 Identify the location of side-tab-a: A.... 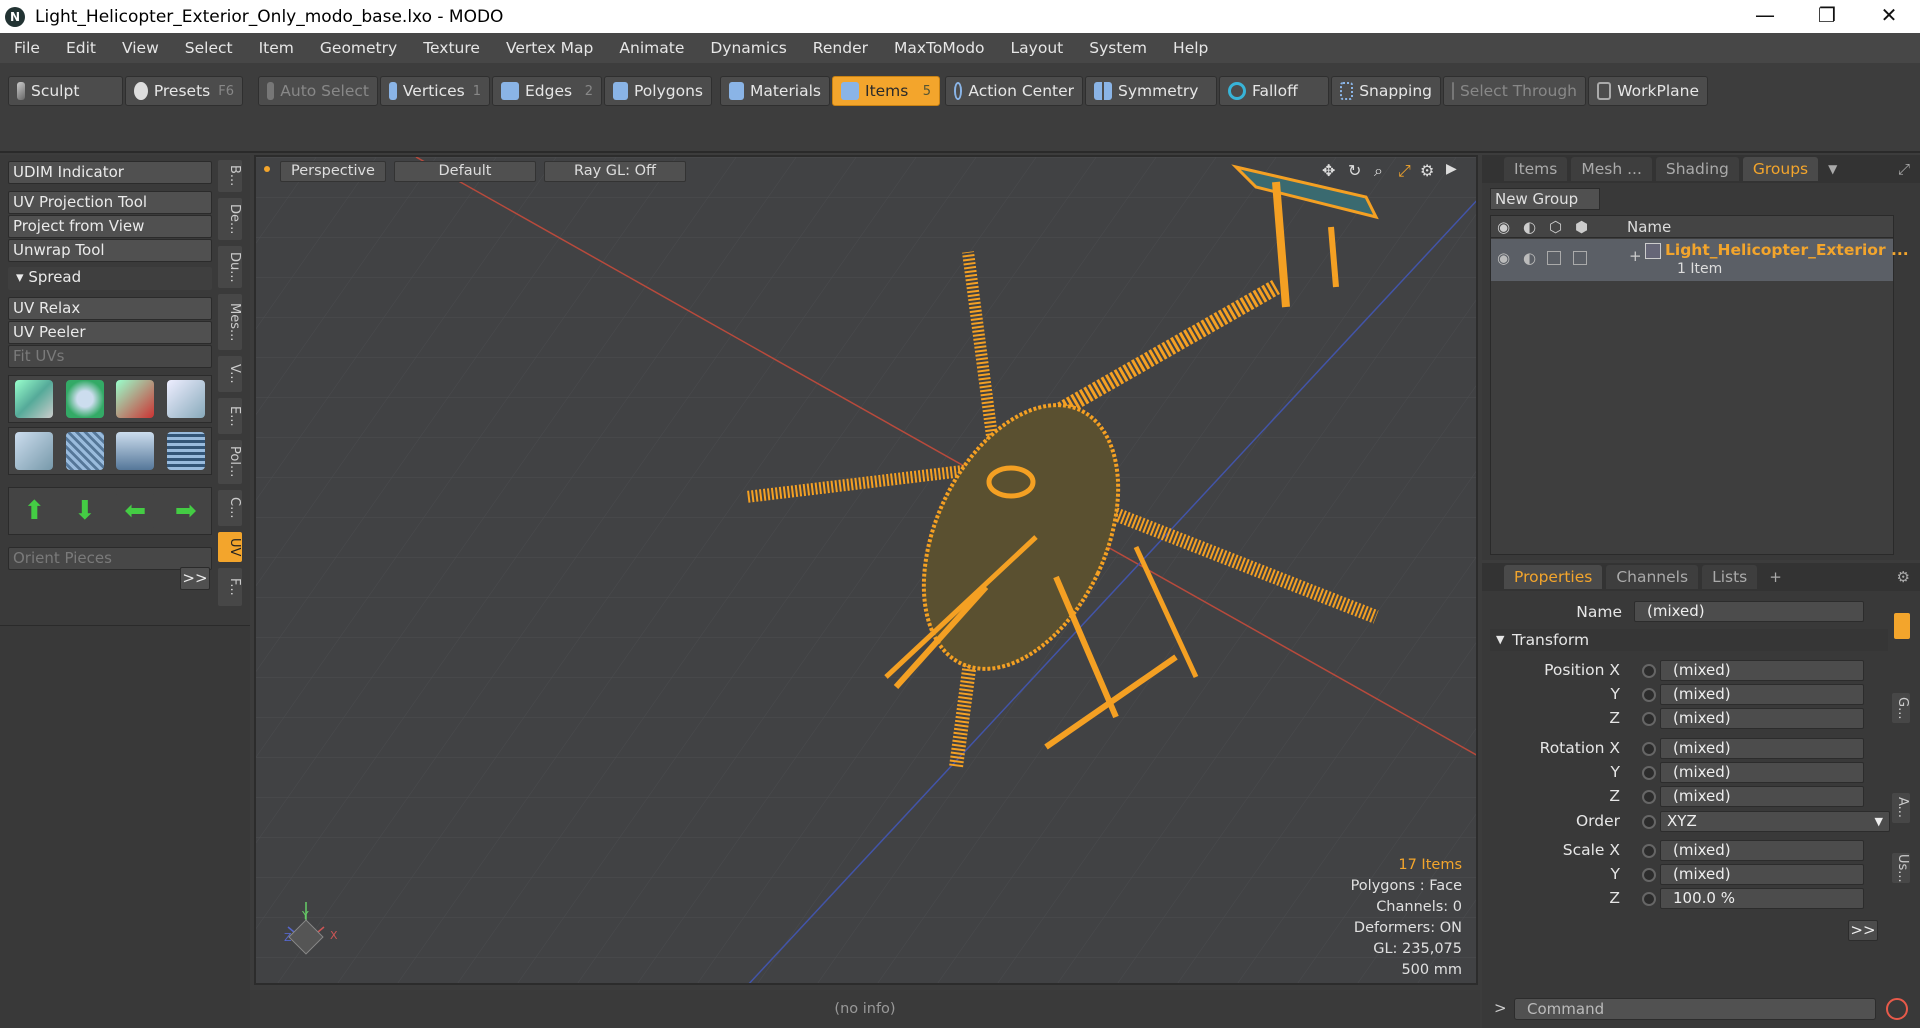
(1901, 808).